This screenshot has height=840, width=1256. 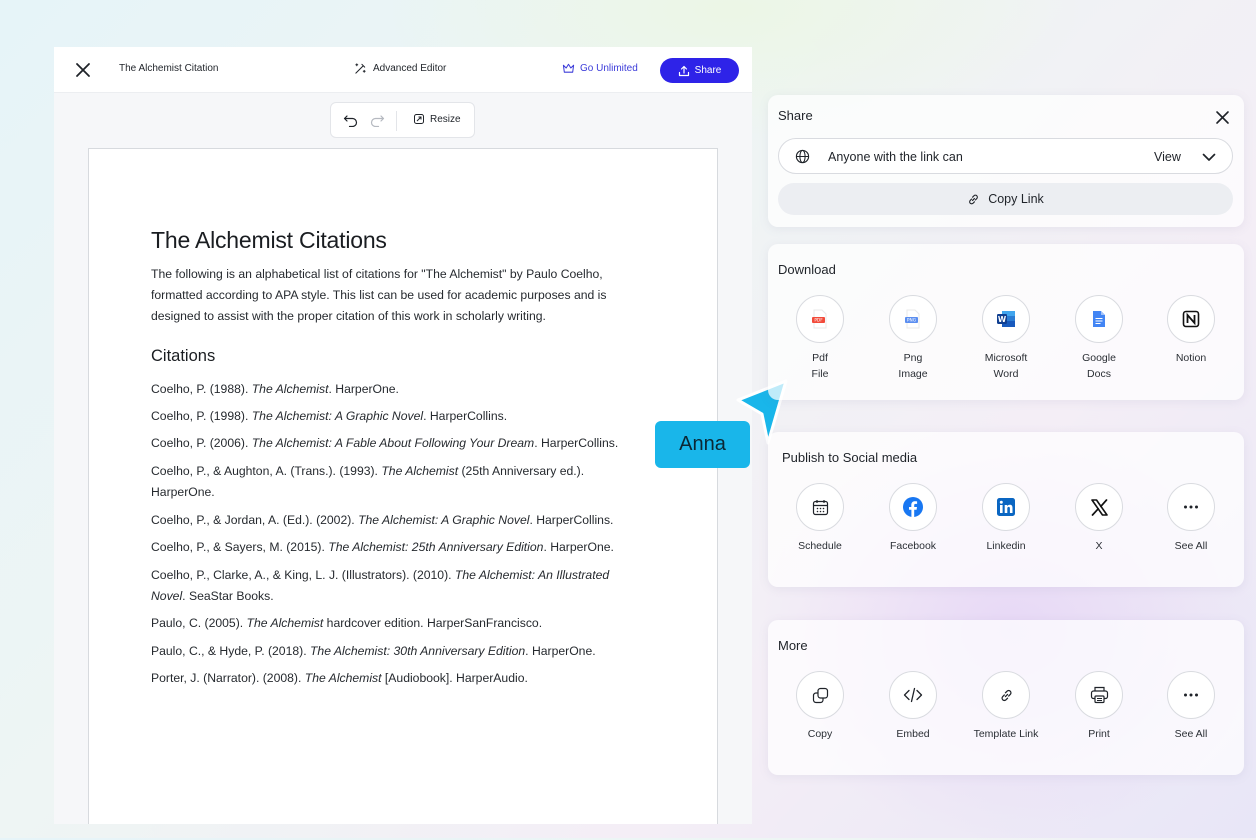 I want to click on download-google-docs-button: Google Docs, so click(x=1099, y=338).